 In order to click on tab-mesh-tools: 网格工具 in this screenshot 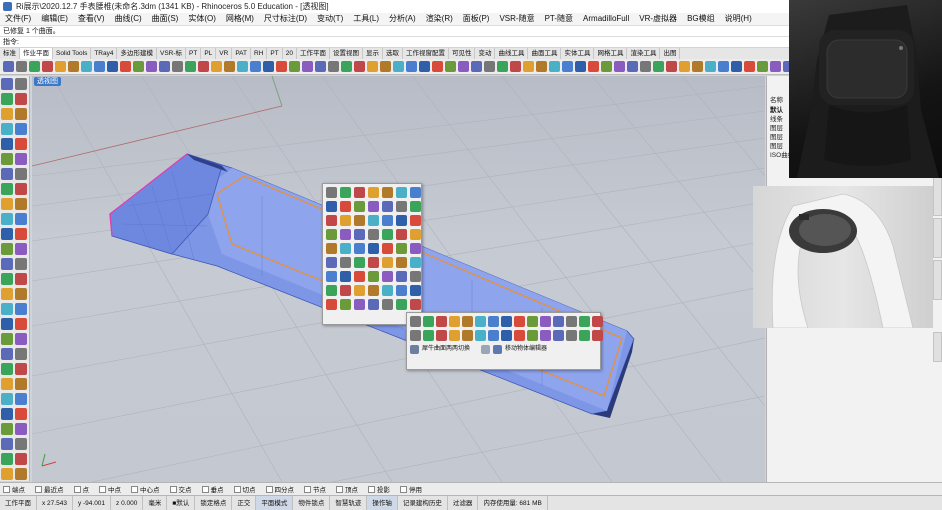, I will do `click(611, 53)`.